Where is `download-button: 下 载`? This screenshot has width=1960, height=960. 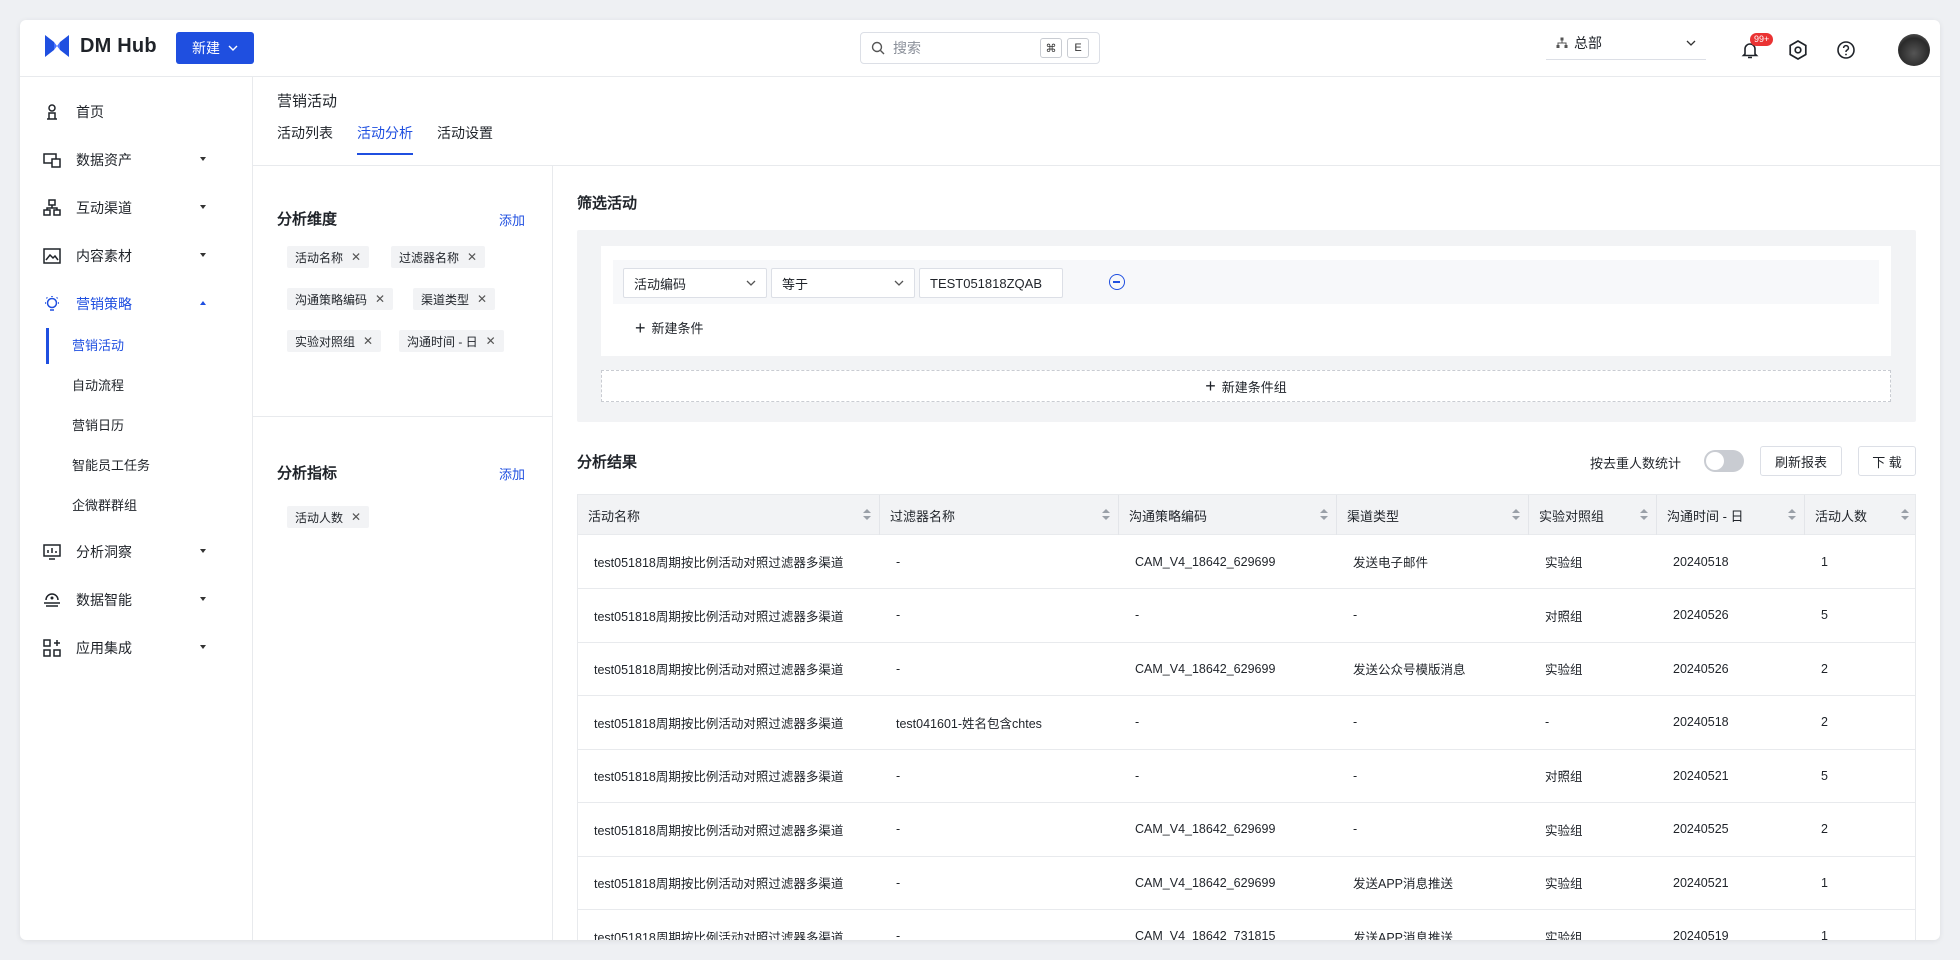
download-button: 下 载 is located at coordinates (1887, 461).